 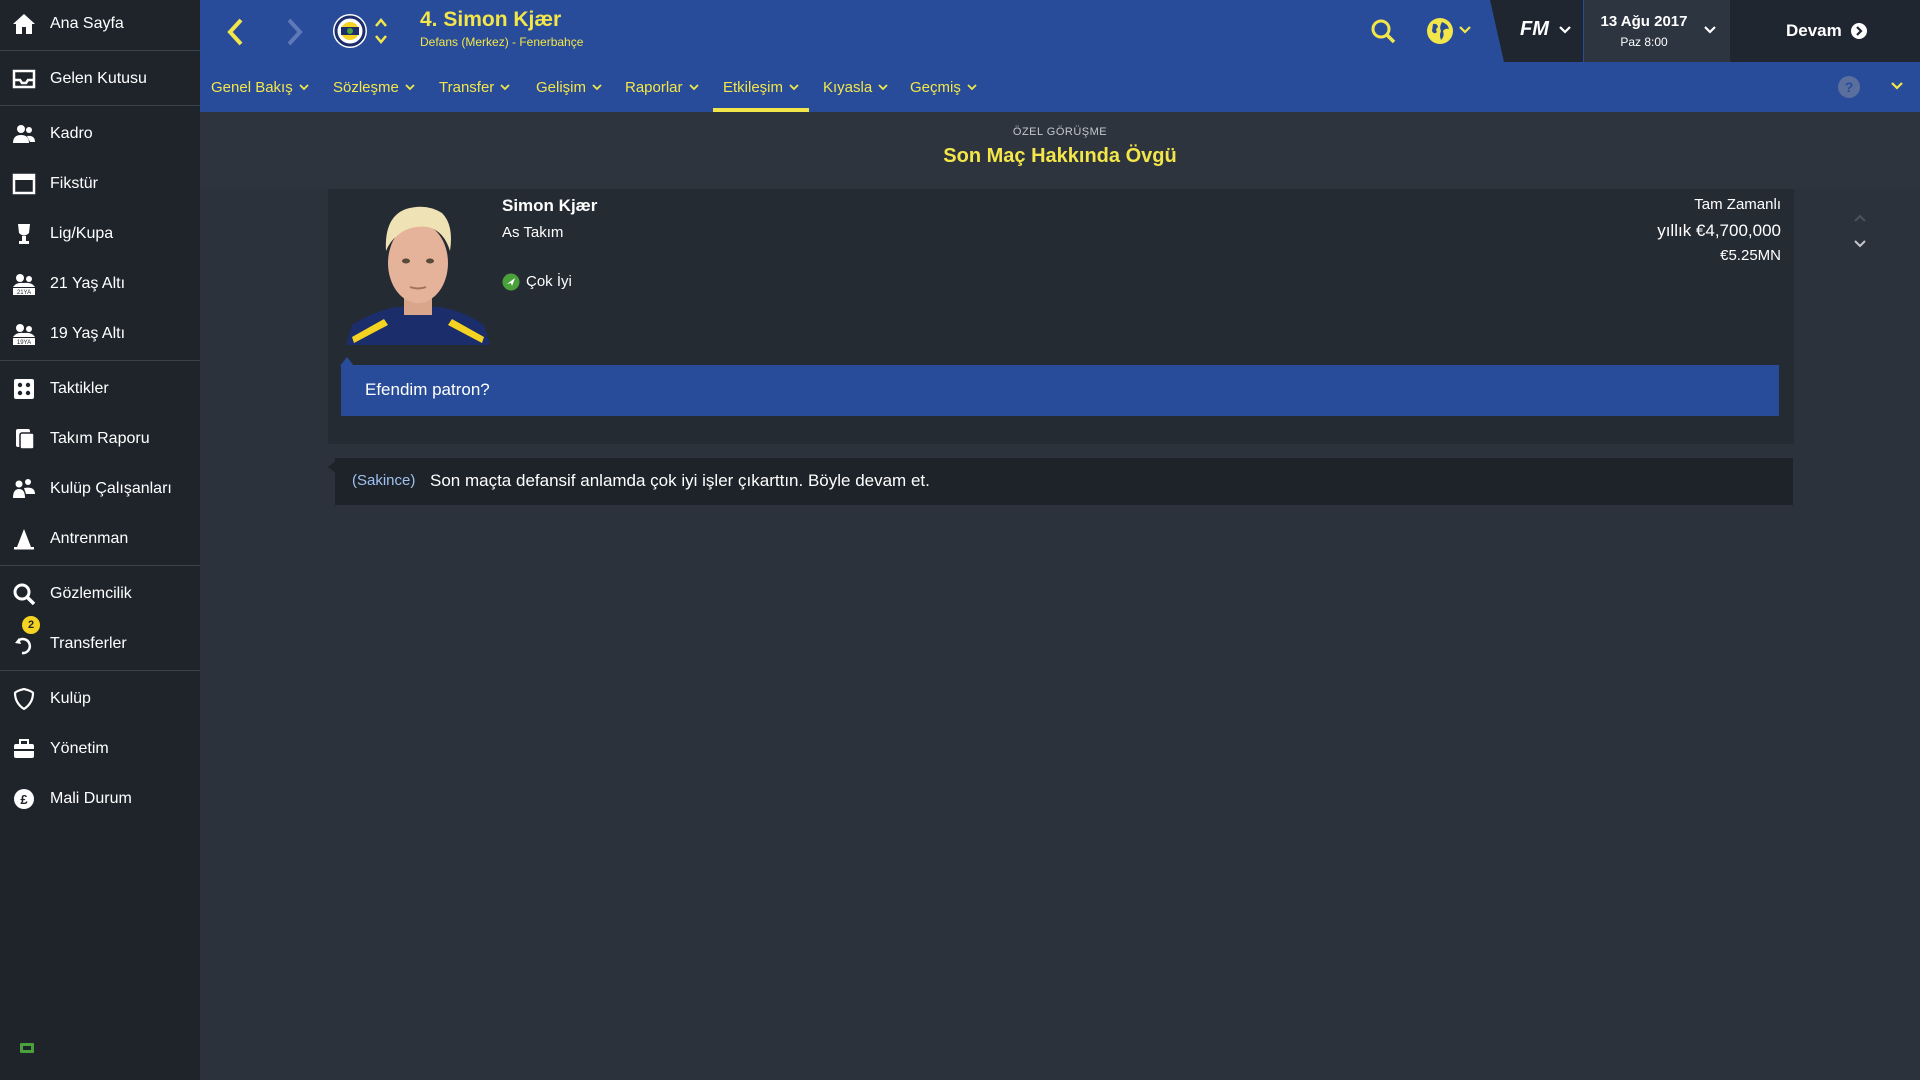 What do you see at coordinates (1060, 156) in the screenshot?
I see `conversation-title: Son Maç Hakkında Övgü` at bounding box center [1060, 156].